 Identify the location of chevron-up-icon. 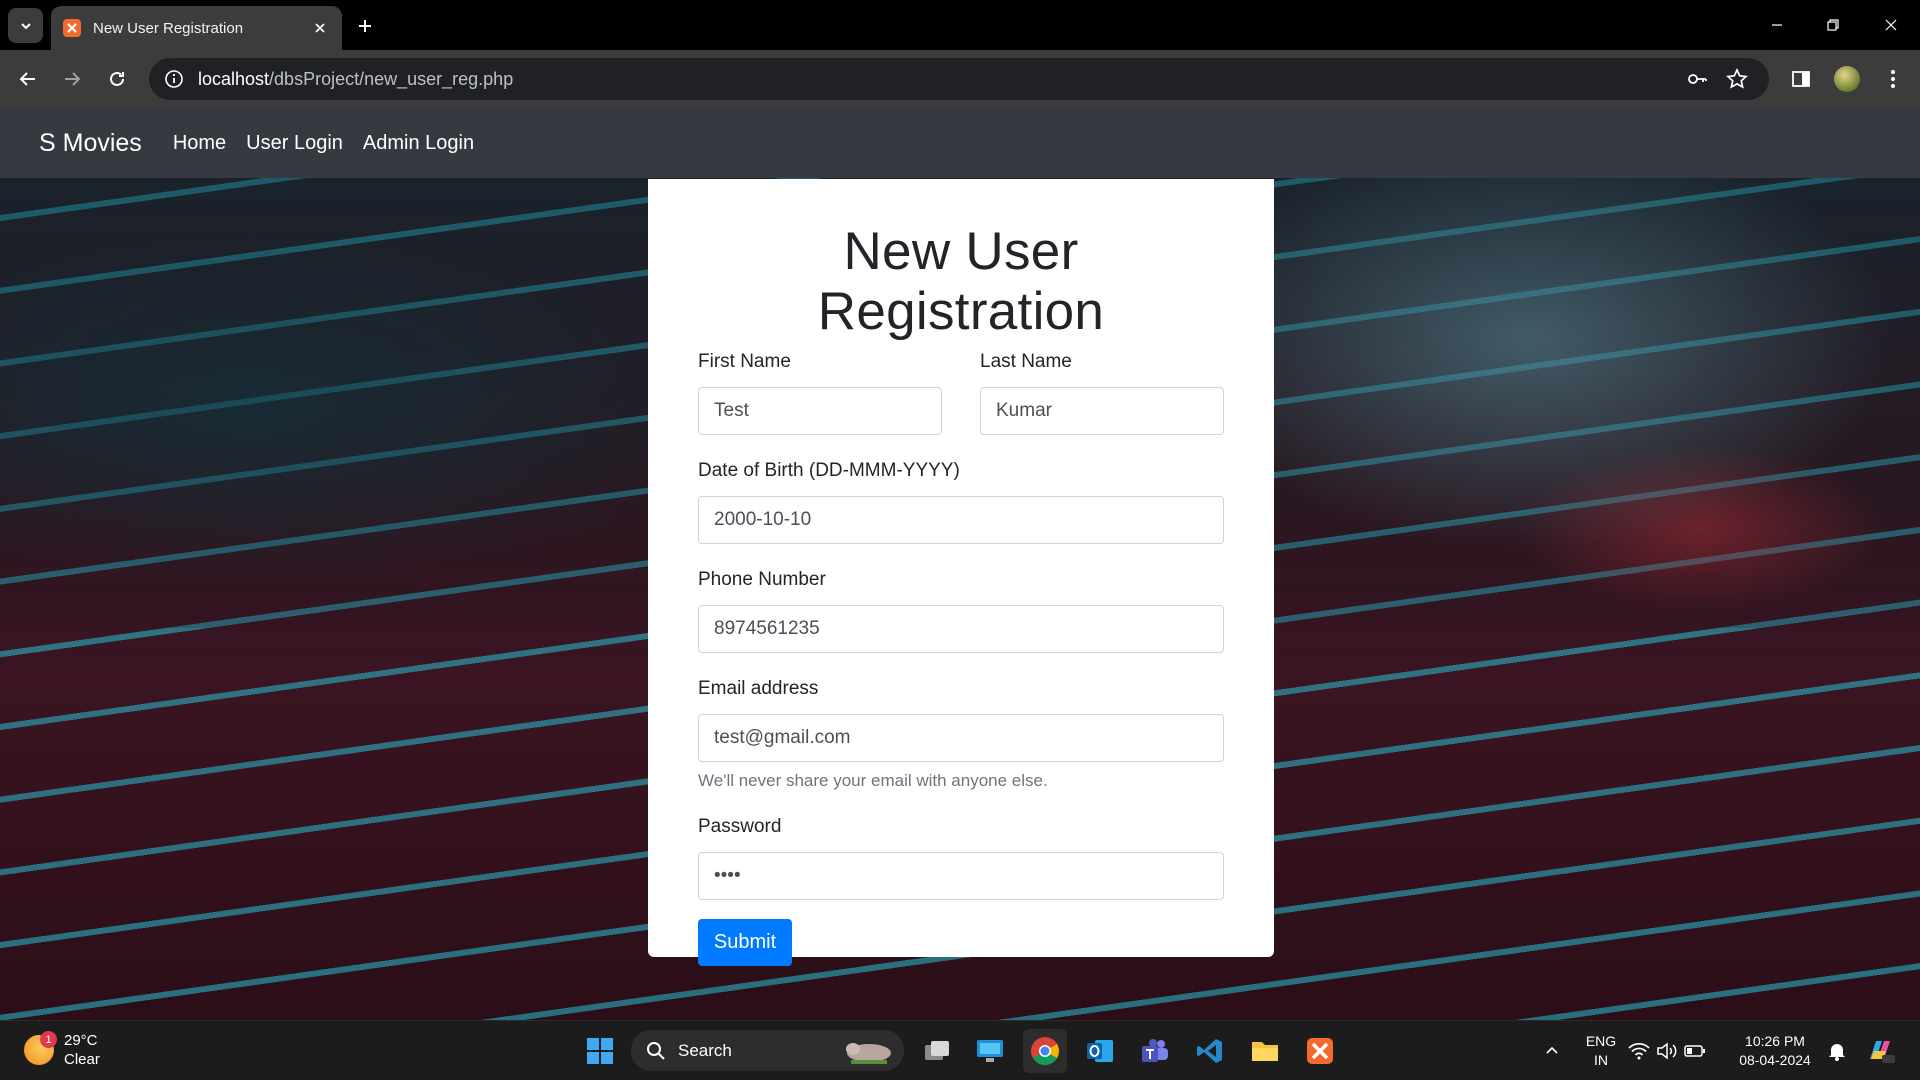
(1552, 1050).